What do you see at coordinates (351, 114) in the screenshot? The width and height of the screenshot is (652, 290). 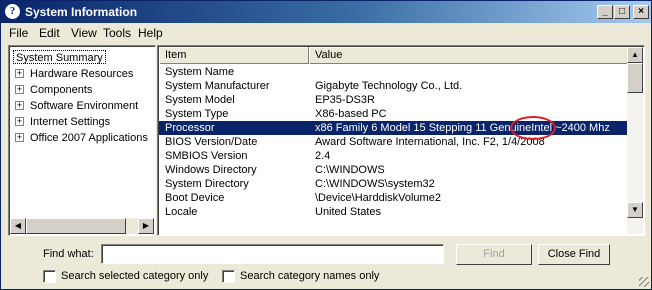 I see `row-value-cell: X86-based PC` at bounding box center [351, 114].